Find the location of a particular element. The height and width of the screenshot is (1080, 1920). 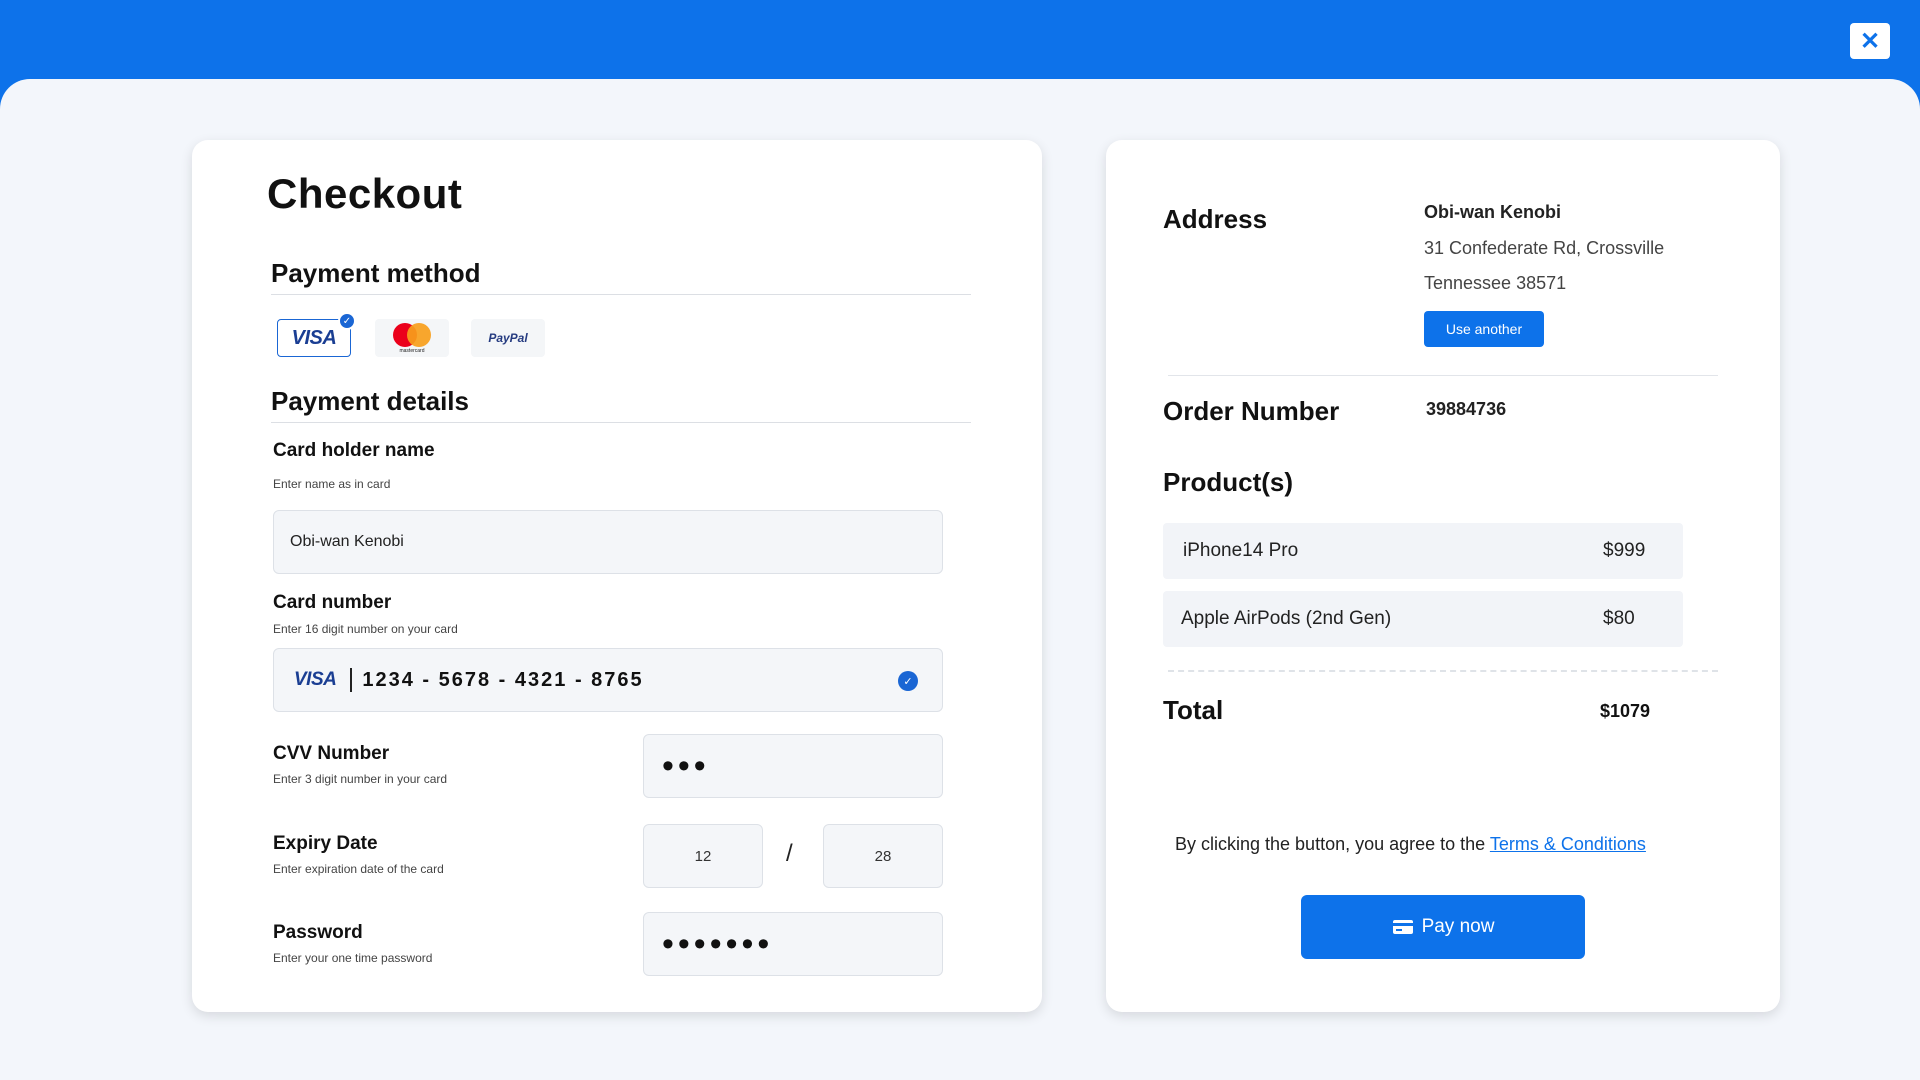

cvv-label: CVV Number is located at coordinates (331, 753).